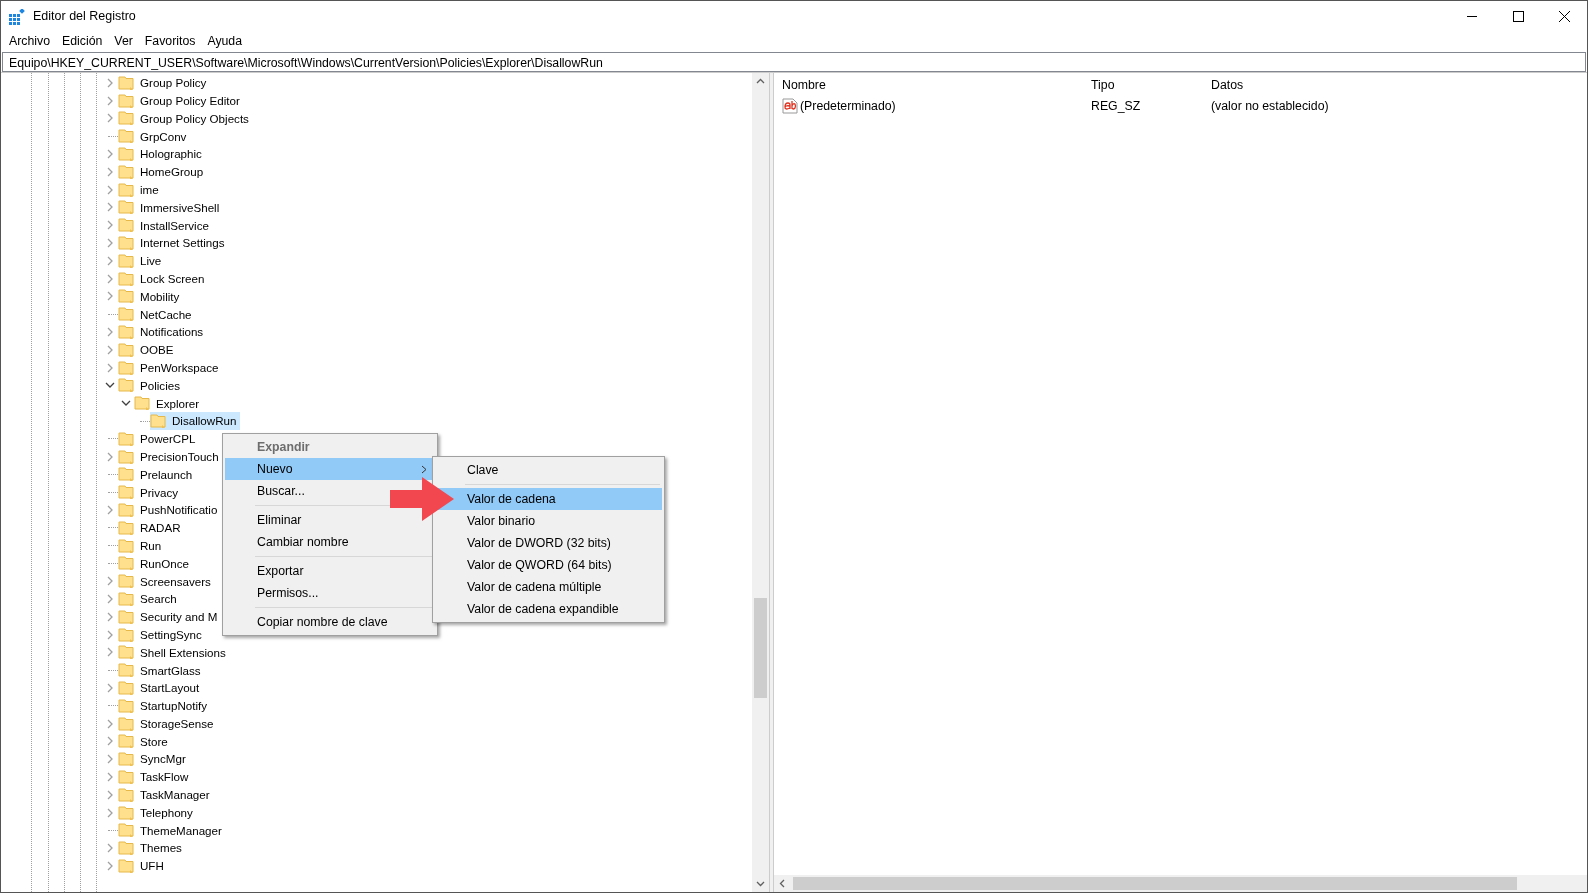 This screenshot has width=1588, height=893. I want to click on menu-item: Valor de DWORD (32 bits), so click(527, 543).